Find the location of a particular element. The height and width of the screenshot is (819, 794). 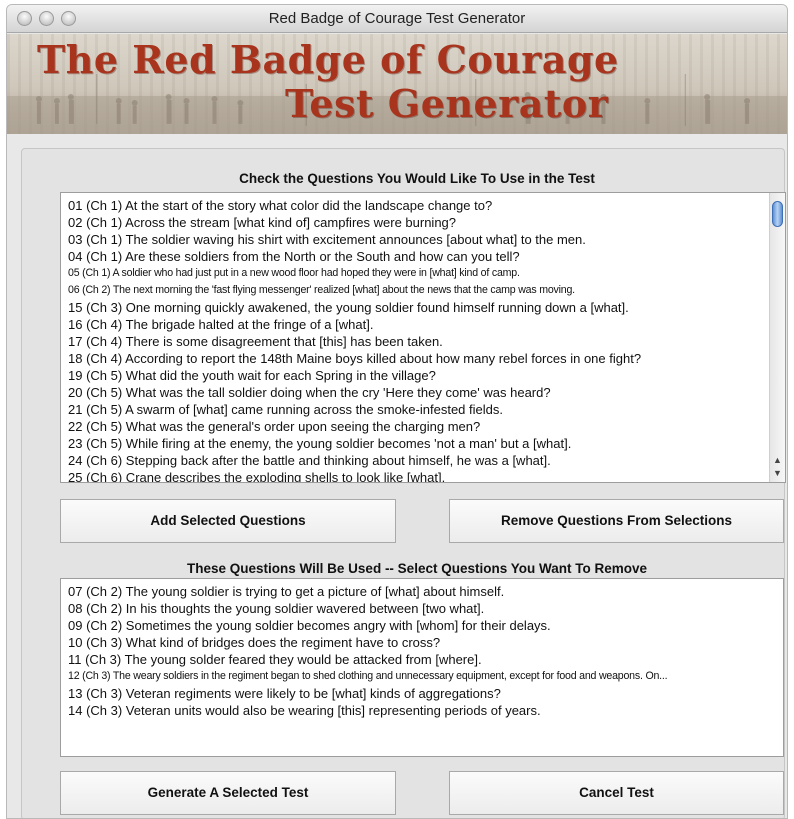

header-banner: The Red Badge of Courage Test Generator is located at coordinates (397, 84).